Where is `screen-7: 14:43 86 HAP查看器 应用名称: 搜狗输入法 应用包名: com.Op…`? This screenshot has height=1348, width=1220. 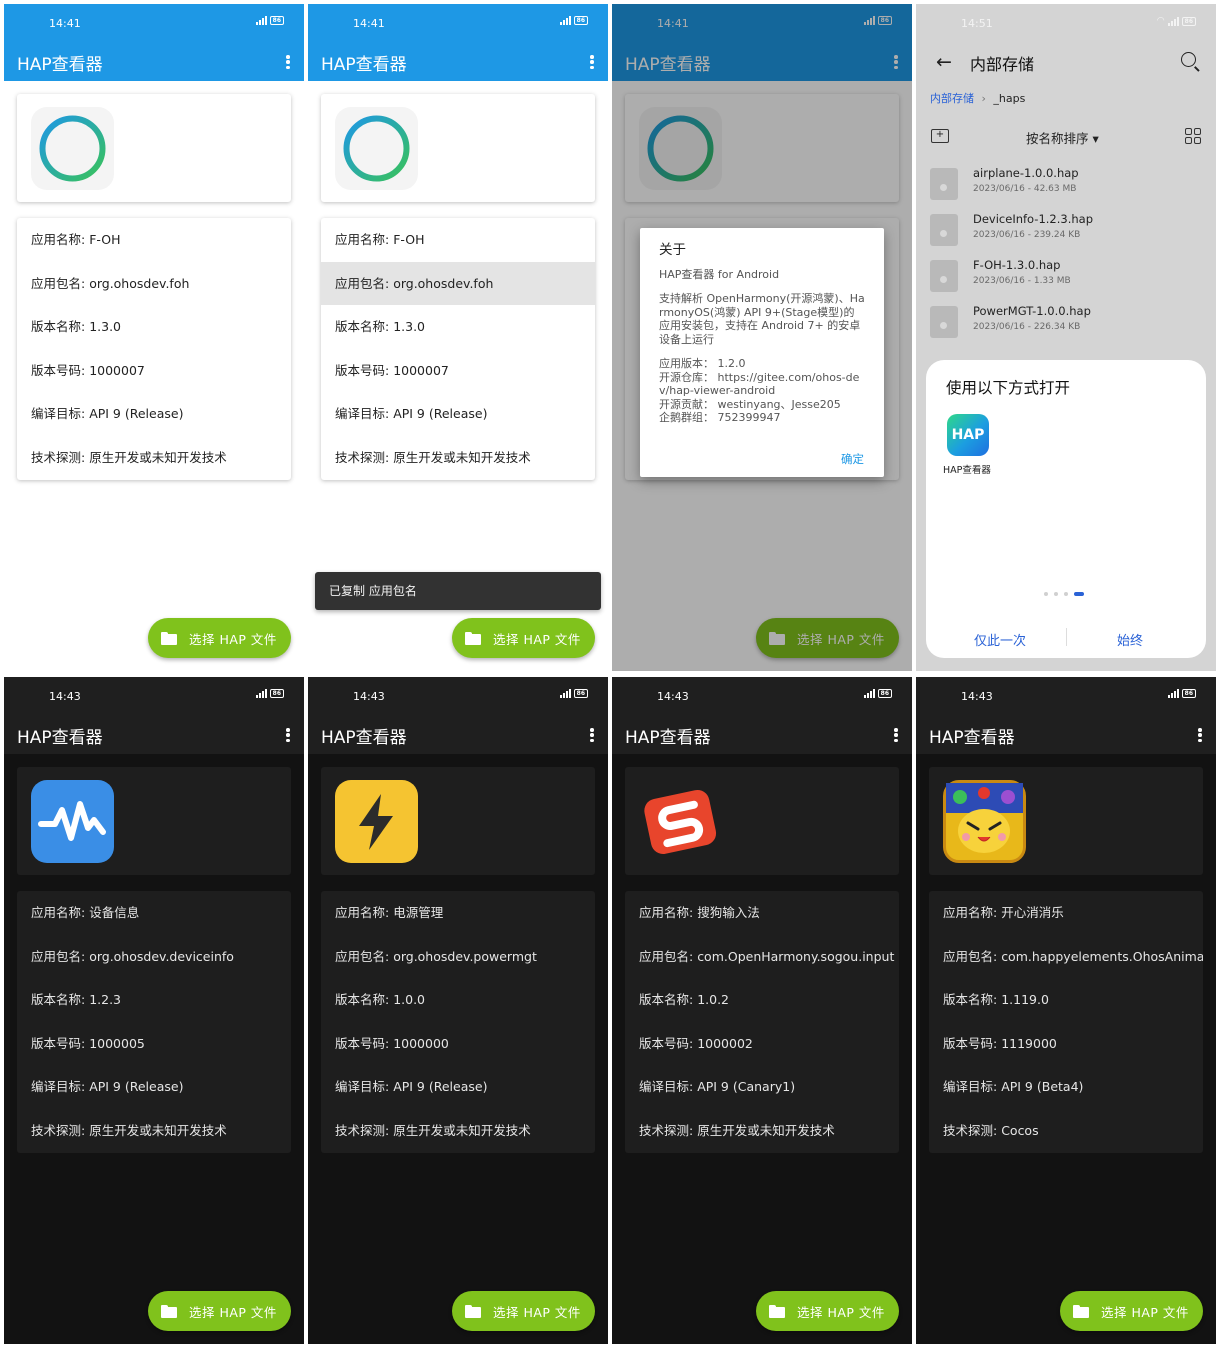 screen-7: 14:43 86 HAP查看器 应用名称: 搜狗输入法 应用包名: com.Op… is located at coordinates (762, 1010).